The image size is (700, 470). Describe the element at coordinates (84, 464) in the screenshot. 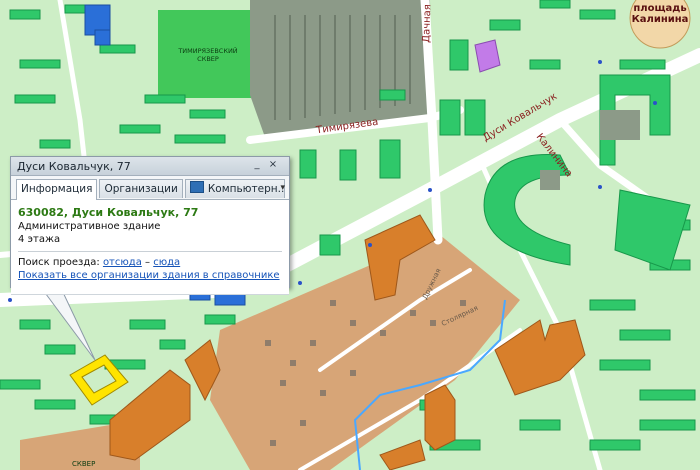

I see `label-bottom-square: СКВЕР` at that location.